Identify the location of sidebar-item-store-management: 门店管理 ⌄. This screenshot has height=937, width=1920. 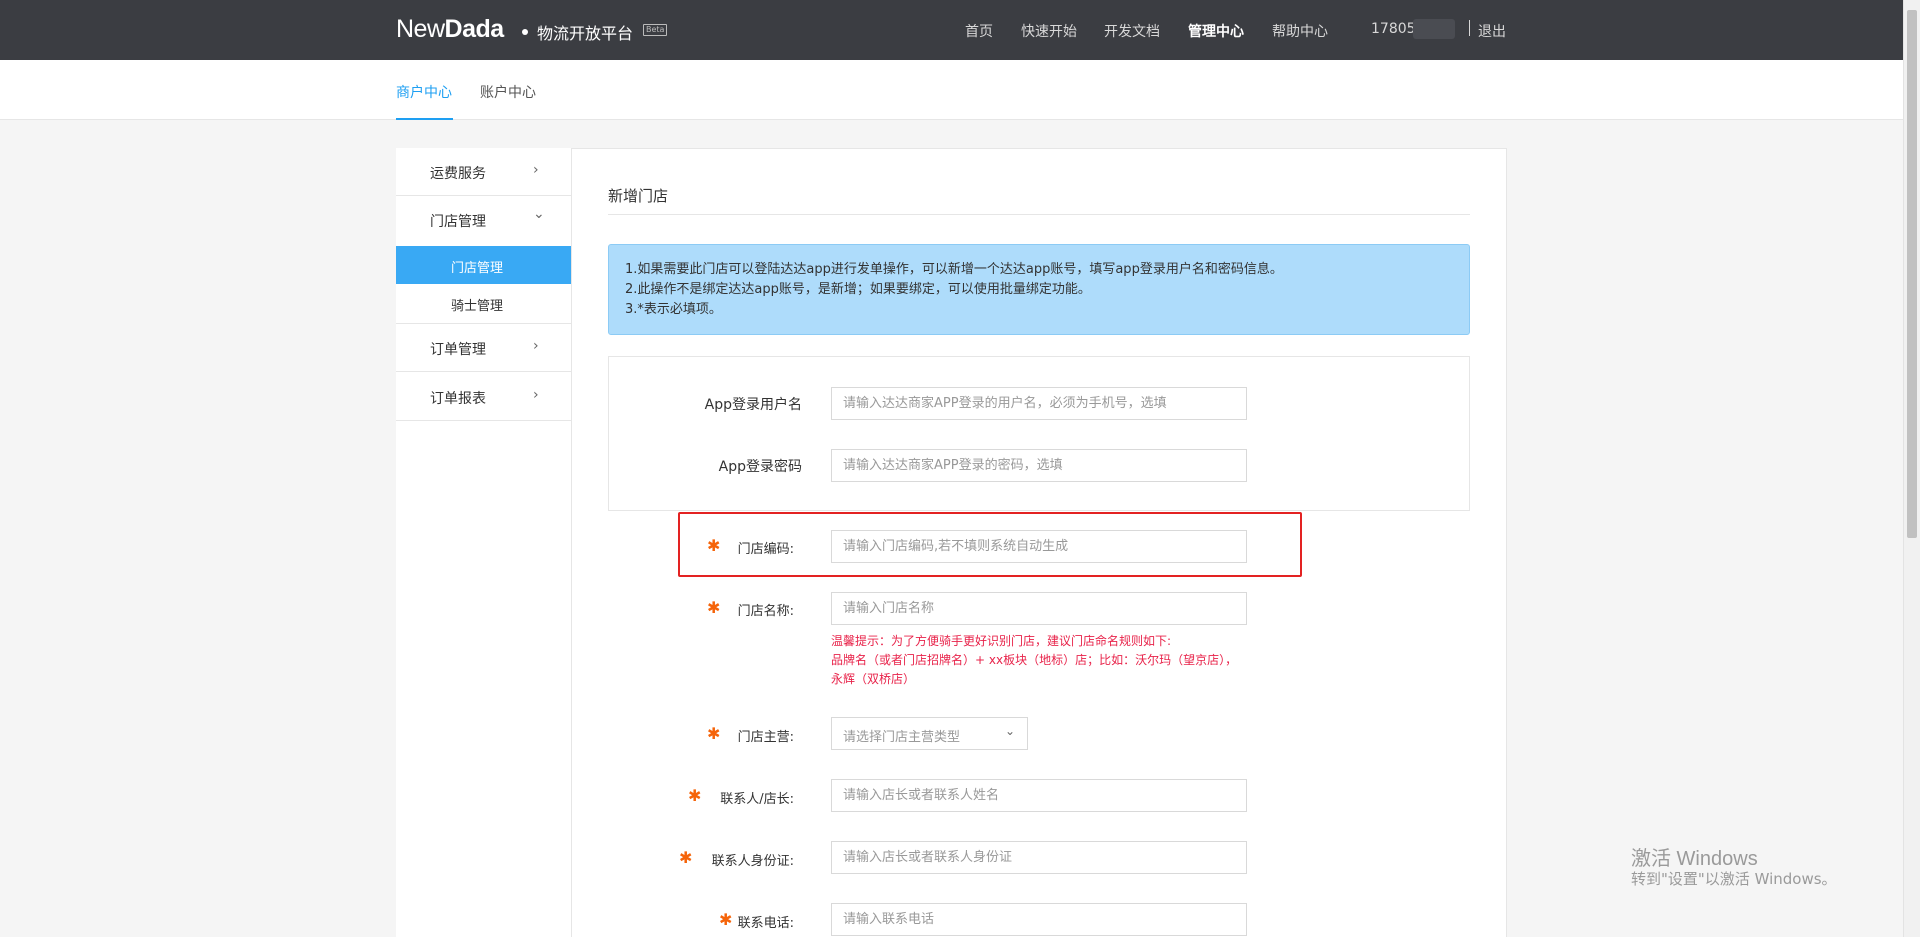
(483, 220).